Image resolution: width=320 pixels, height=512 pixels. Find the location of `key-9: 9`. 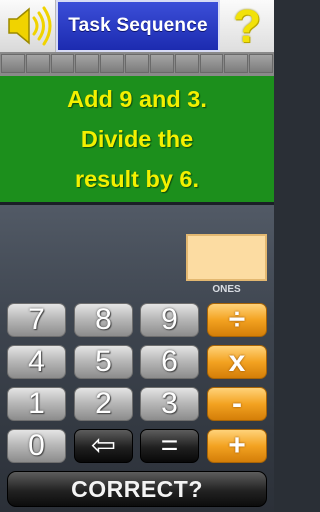

key-9: 9 is located at coordinates (169, 320).